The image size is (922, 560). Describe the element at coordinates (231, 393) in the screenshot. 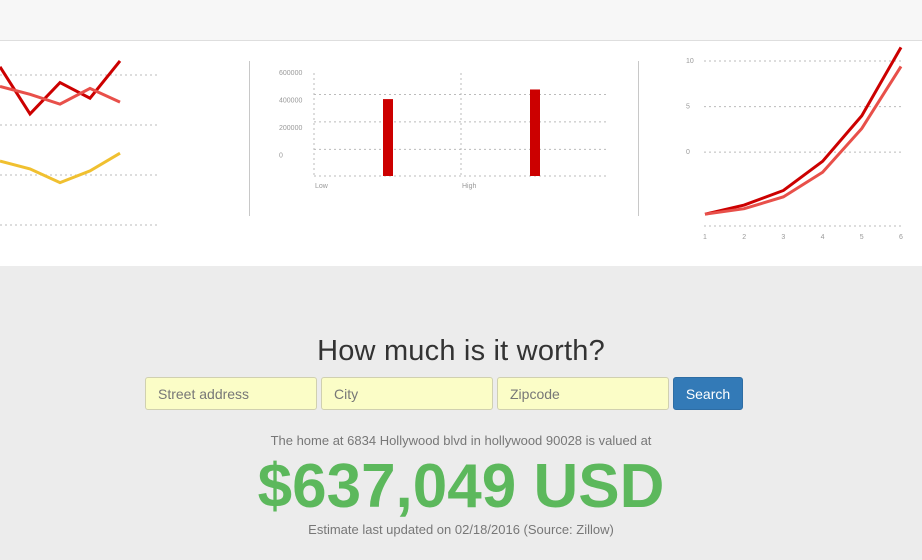

I see `street-address-input` at that location.